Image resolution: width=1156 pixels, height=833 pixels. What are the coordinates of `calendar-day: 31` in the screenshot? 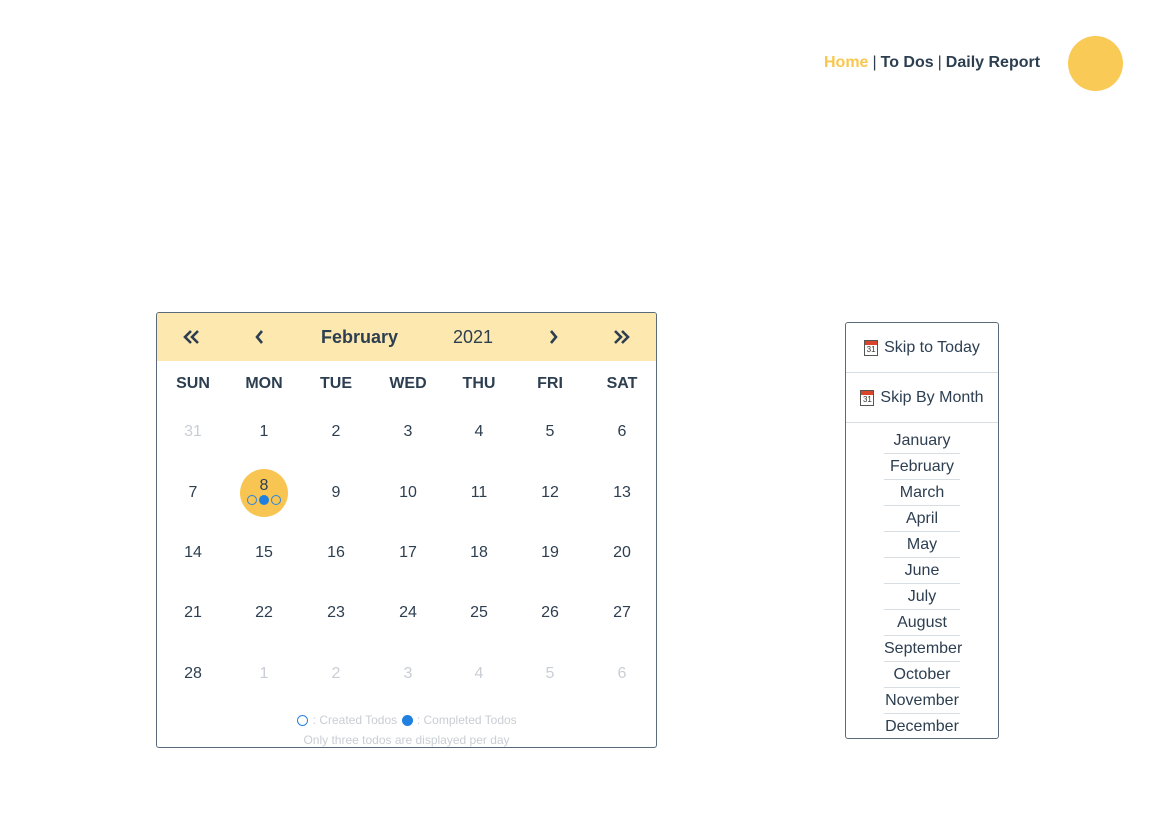 It's located at (193, 432).